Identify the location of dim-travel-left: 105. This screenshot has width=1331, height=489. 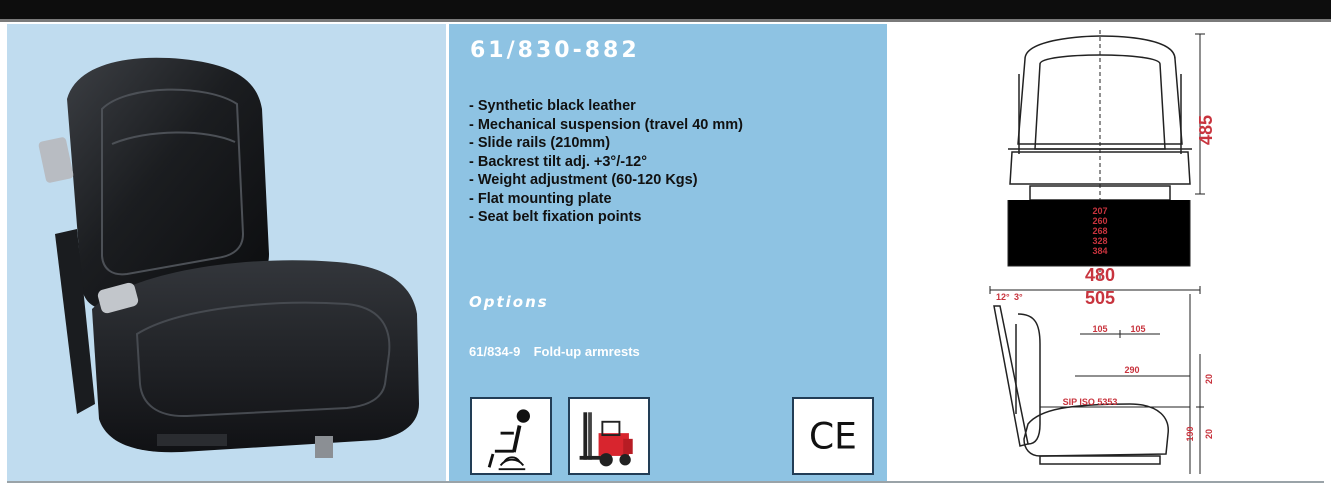
(1099, 329).